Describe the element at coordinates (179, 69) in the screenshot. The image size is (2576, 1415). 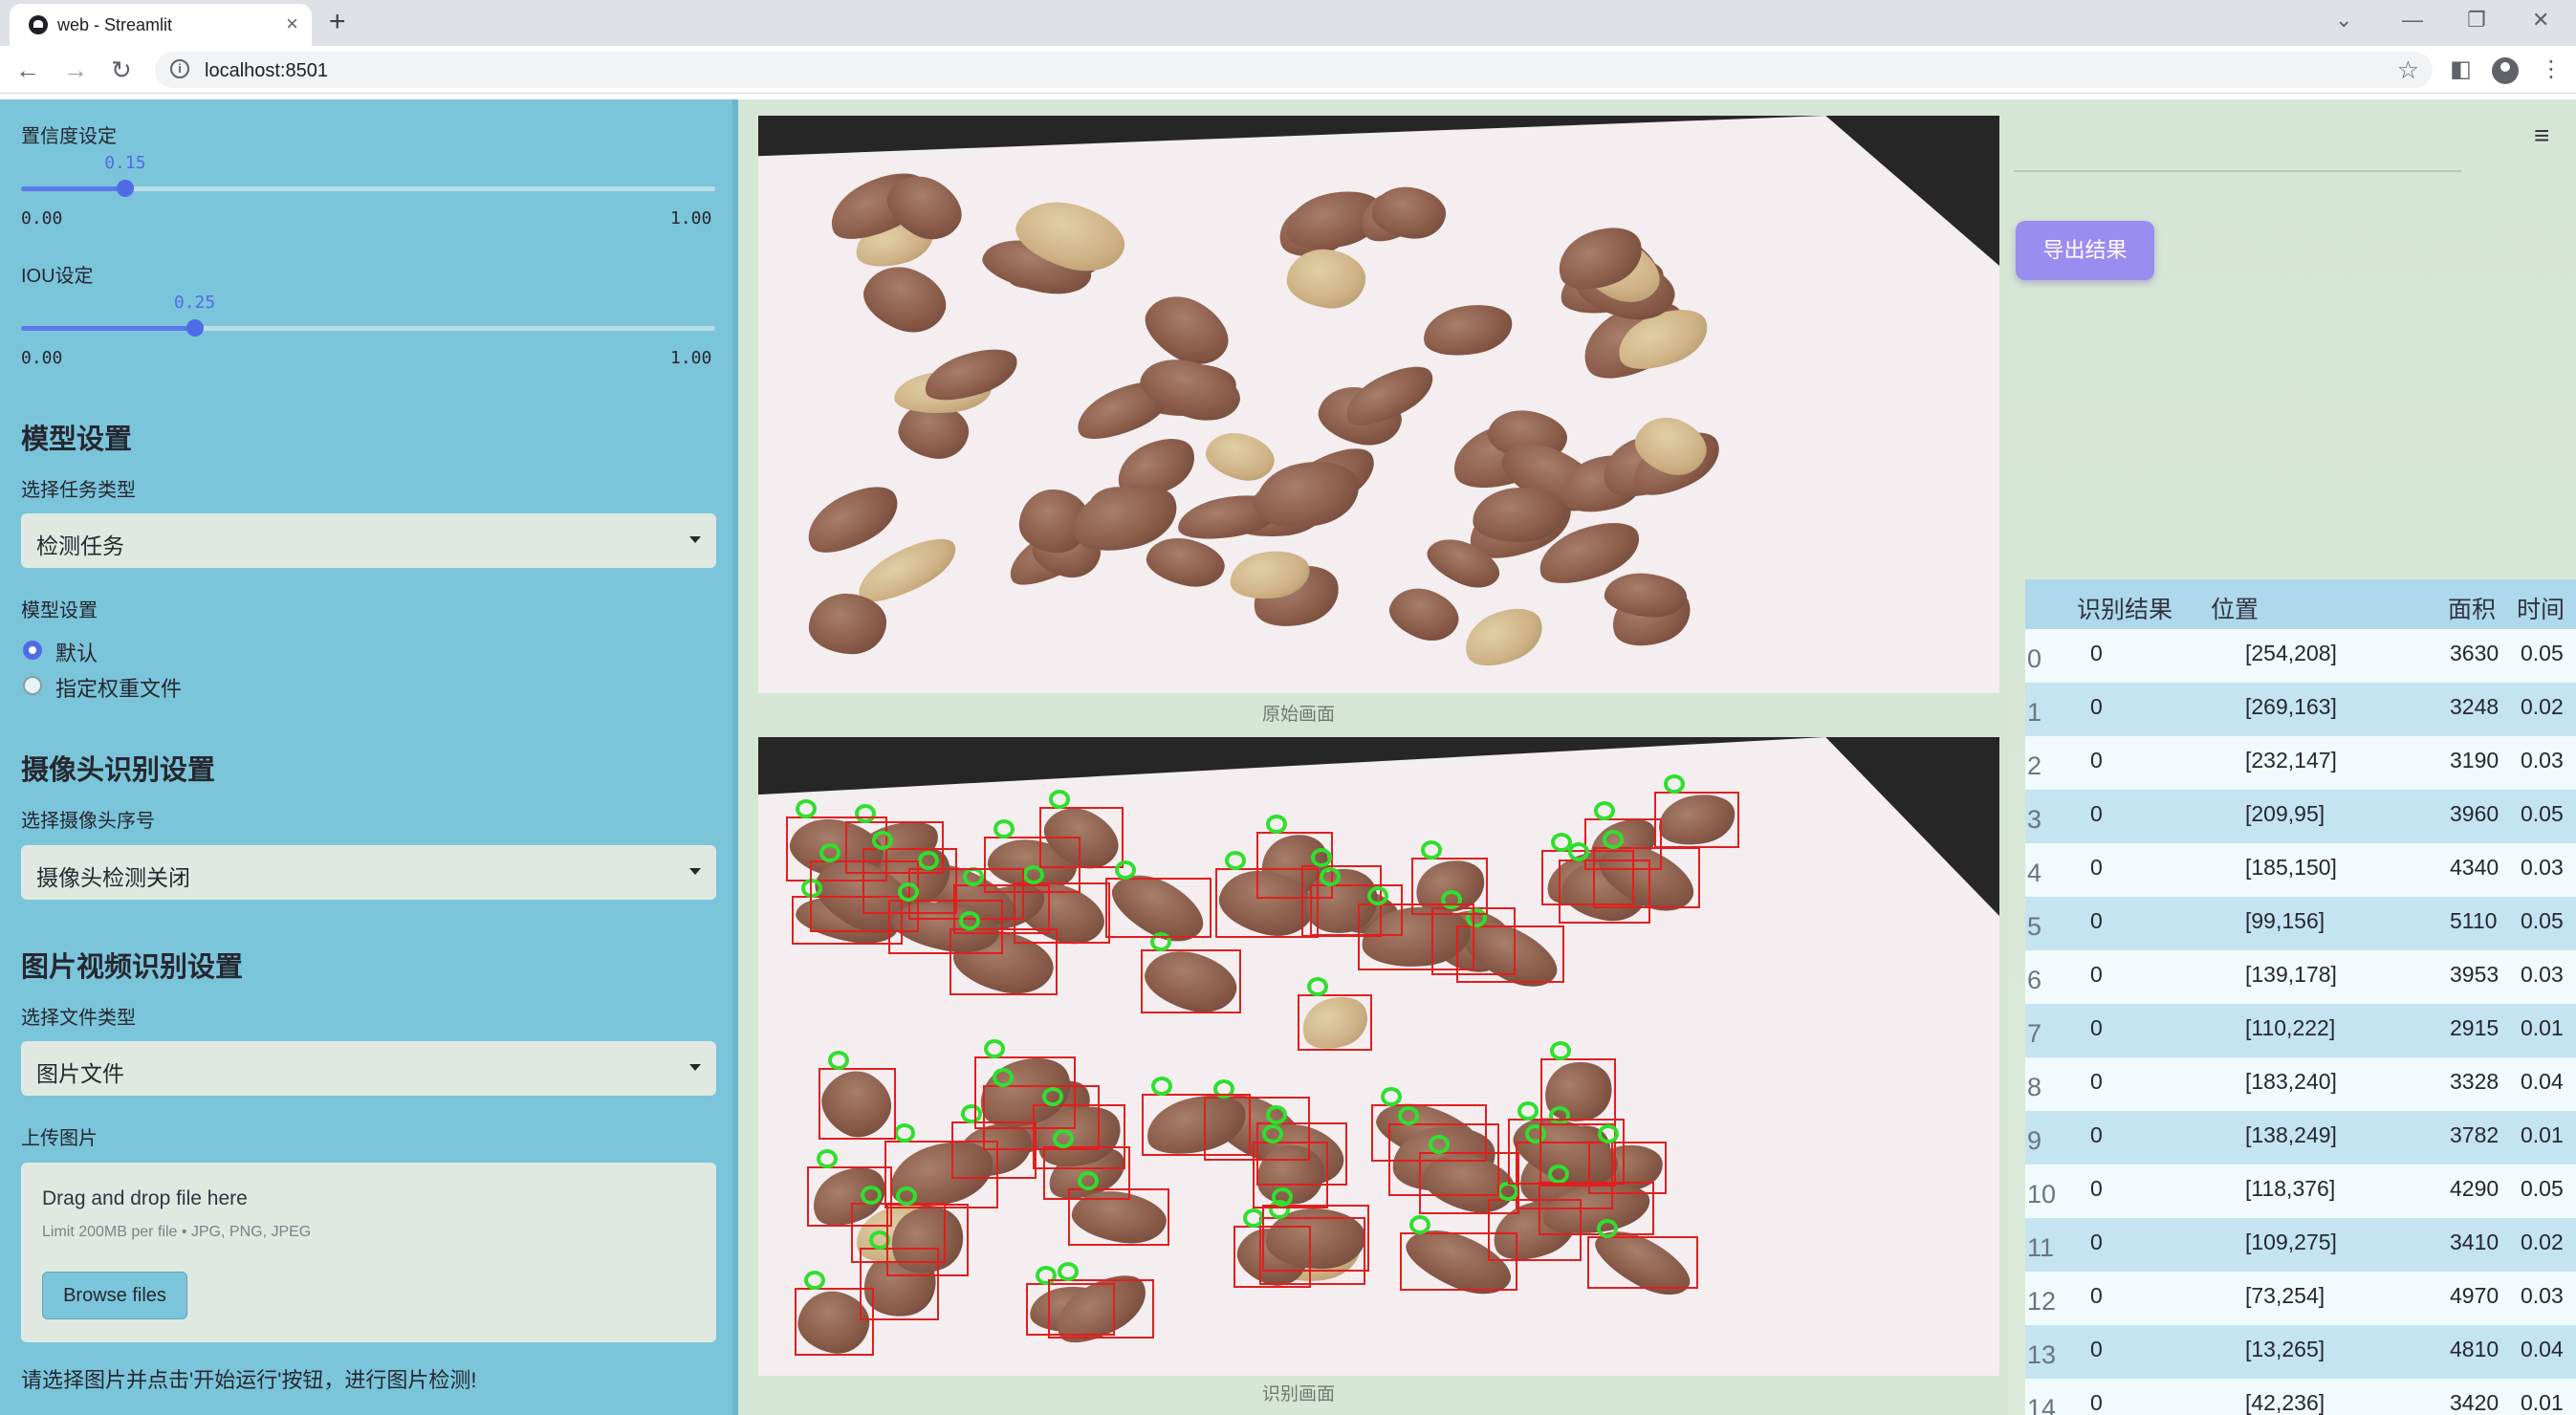
I see `info-icon: i` at that location.